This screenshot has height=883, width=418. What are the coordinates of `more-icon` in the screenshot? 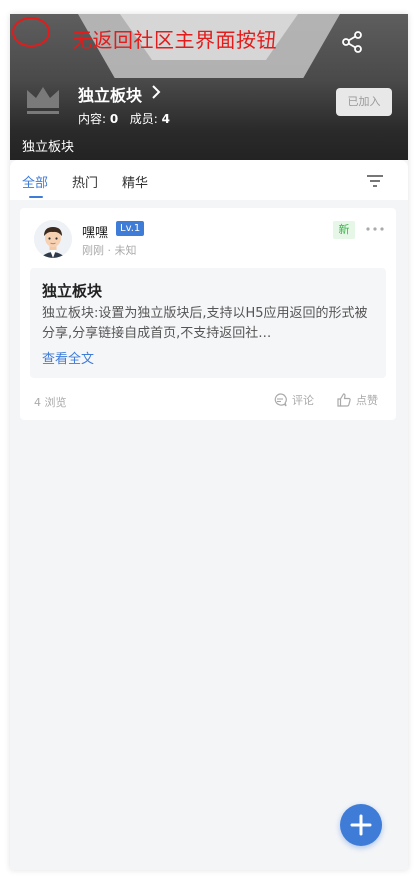 It's located at (375, 229).